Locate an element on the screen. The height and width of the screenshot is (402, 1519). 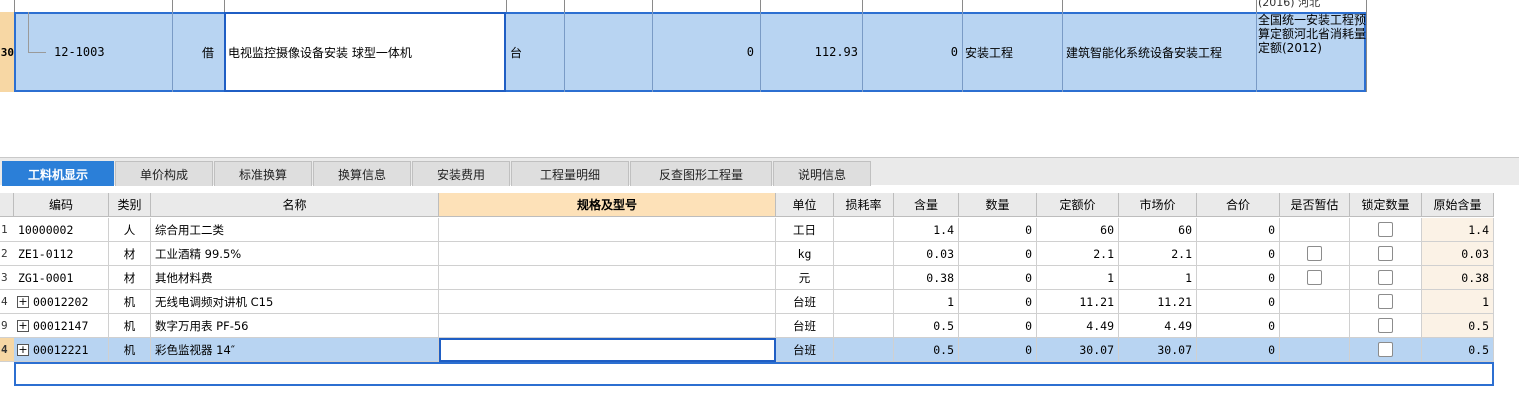
table-row: 3 ZG1-0001 材 其他材料费 元 0.38 0 1 1 0 0.38 is located at coordinates (747, 278).